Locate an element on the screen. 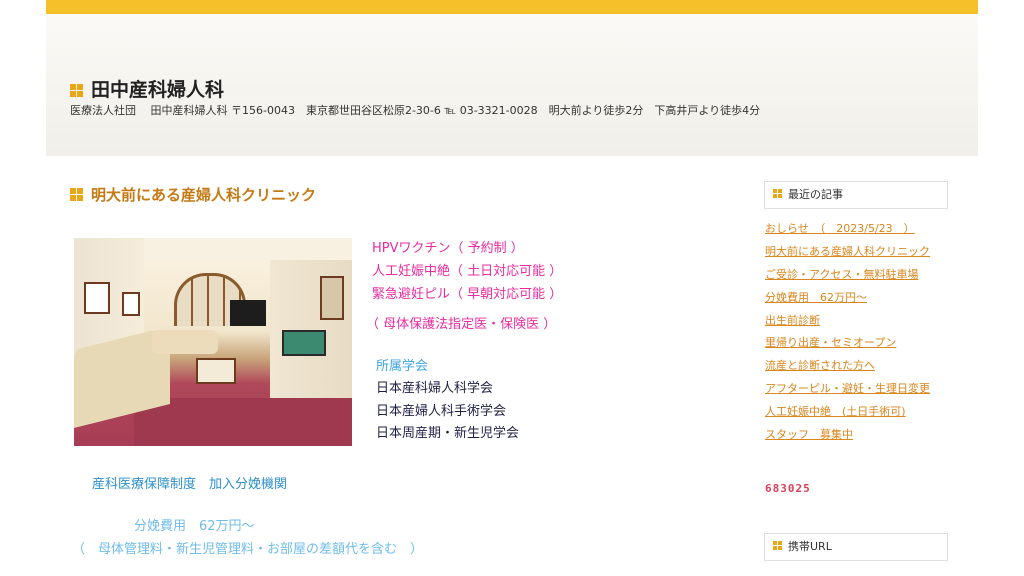  recent-post-link: スタッフ 募集中 is located at coordinates (809, 434).